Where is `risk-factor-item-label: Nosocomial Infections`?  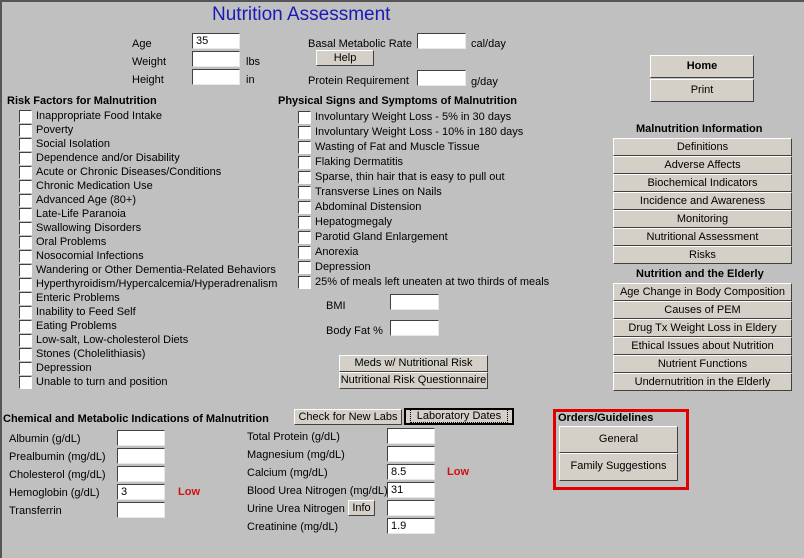 risk-factor-item-label: Nosocomial Infections is located at coordinates (90, 256).